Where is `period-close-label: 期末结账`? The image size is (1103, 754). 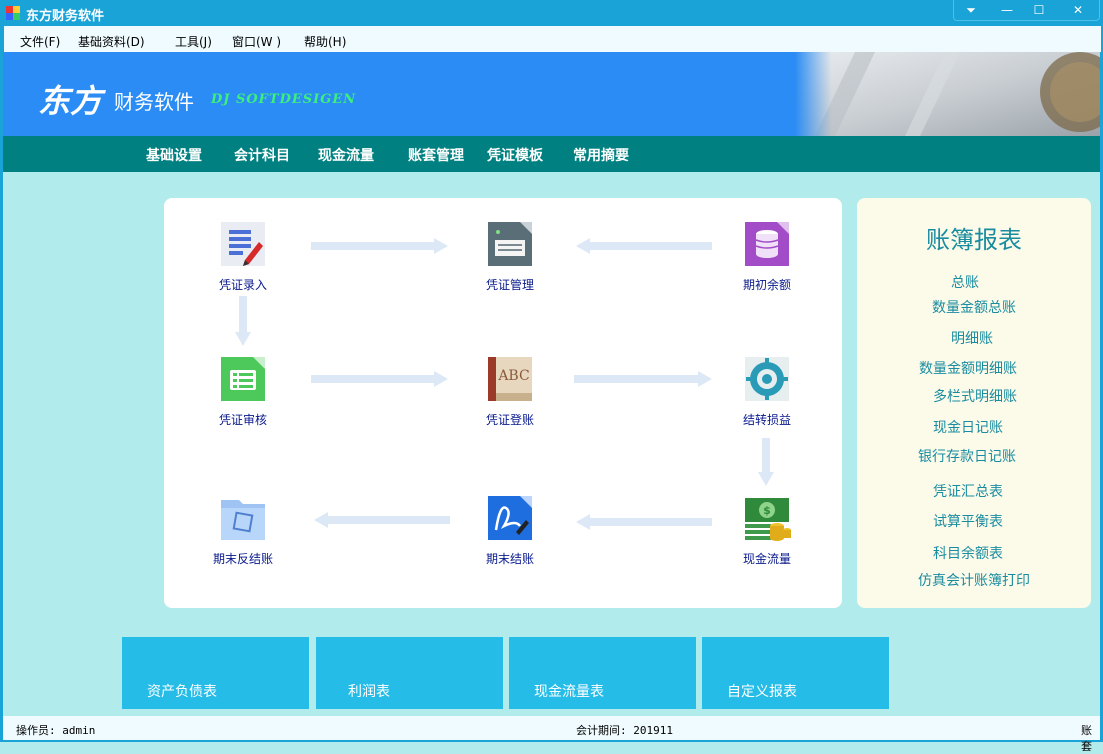 period-close-label: 期末结账 is located at coordinates (509, 559).